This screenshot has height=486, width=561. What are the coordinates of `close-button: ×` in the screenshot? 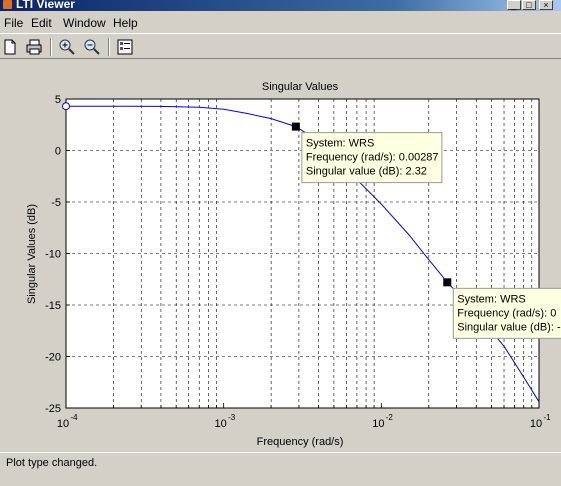 It's located at (546, 5).